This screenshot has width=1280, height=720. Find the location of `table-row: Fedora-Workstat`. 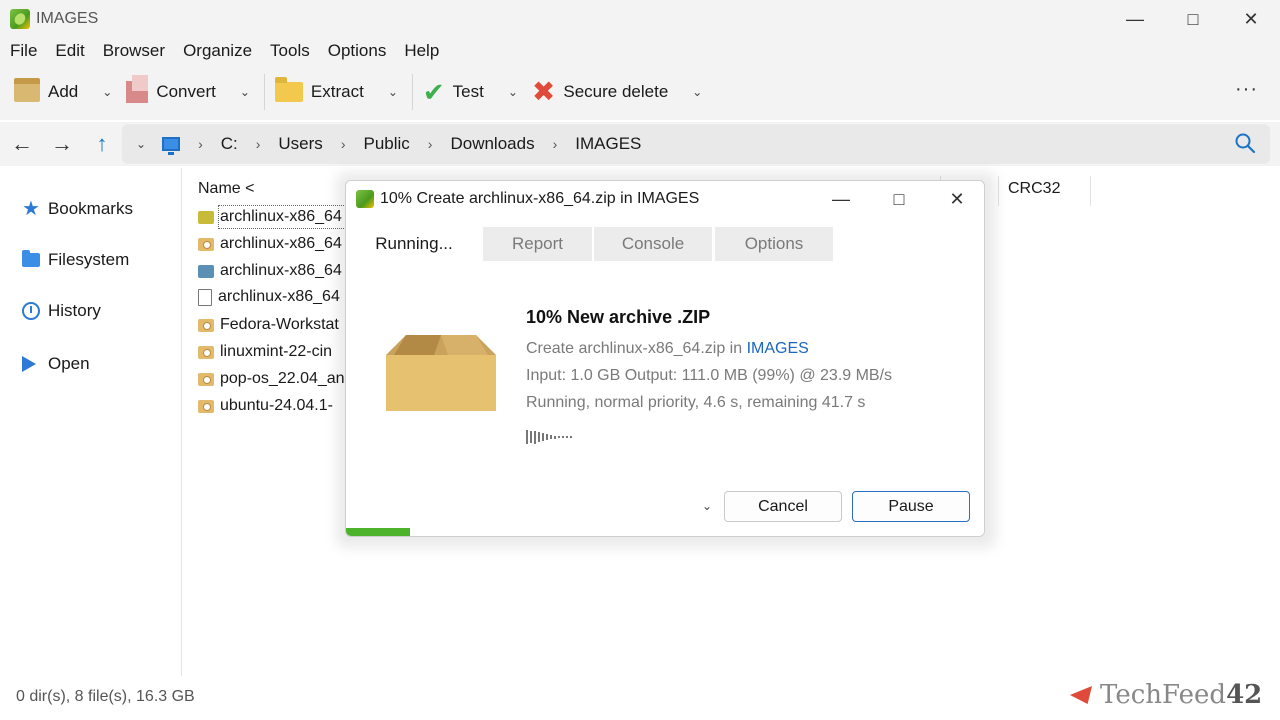

table-row: Fedora-Workstat is located at coordinates (268, 325).